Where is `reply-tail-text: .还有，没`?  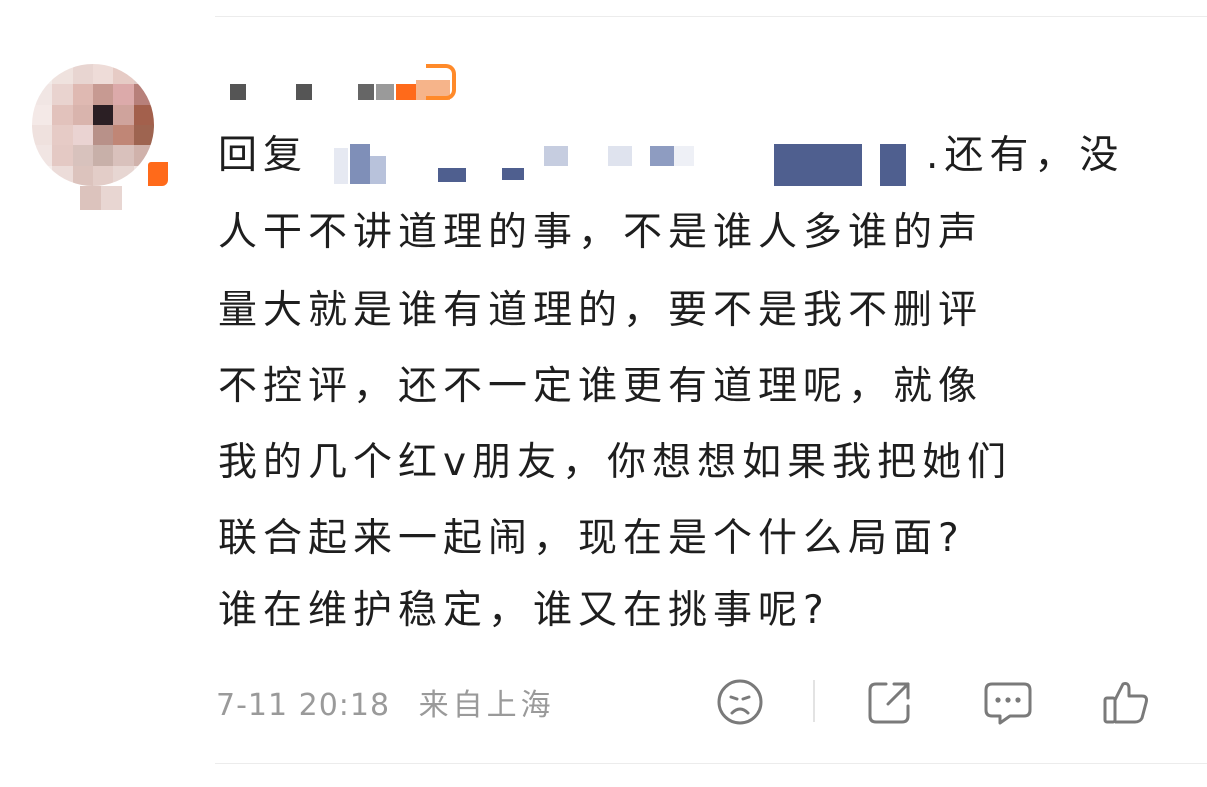
reply-tail-text: .还有，没 is located at coordinates (1025, 155).